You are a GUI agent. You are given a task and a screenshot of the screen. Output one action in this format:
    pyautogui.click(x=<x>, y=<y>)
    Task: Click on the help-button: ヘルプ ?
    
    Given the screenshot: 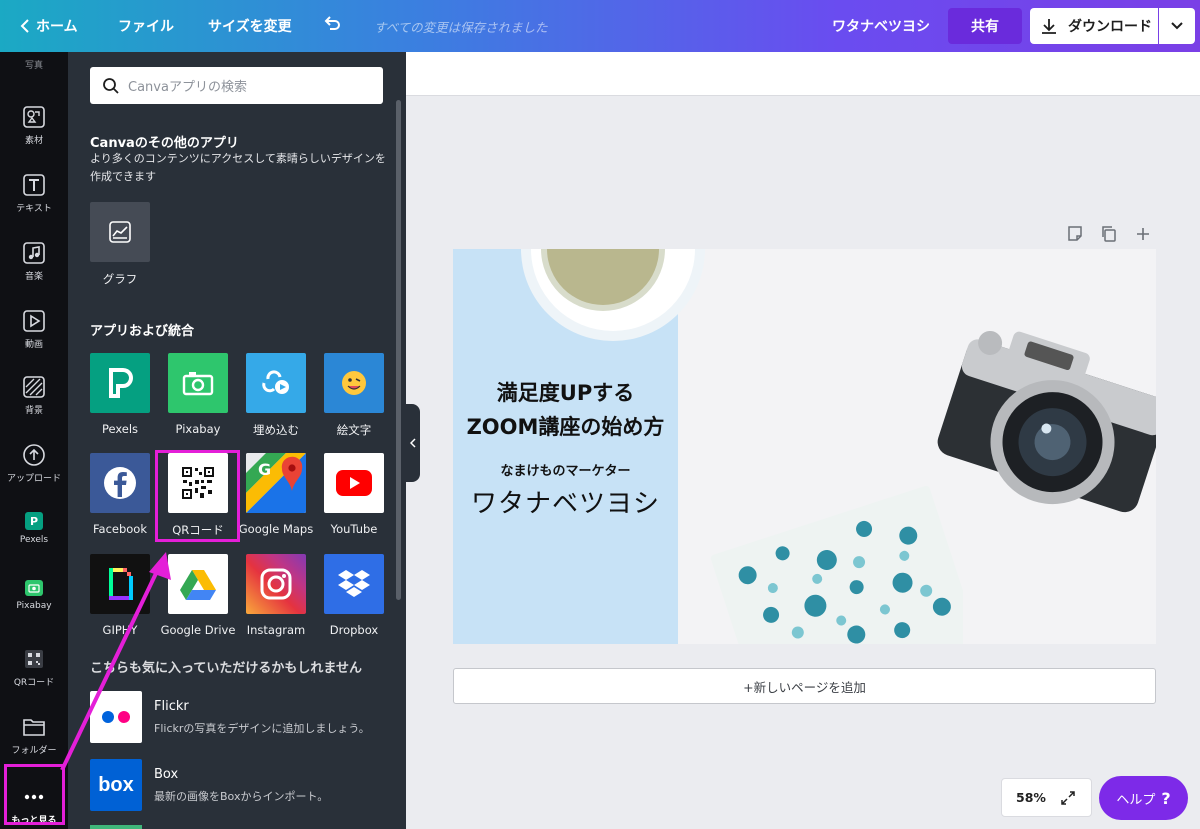 What is the action you would take?
    pyautogui.click(x=1143, y=798)
    